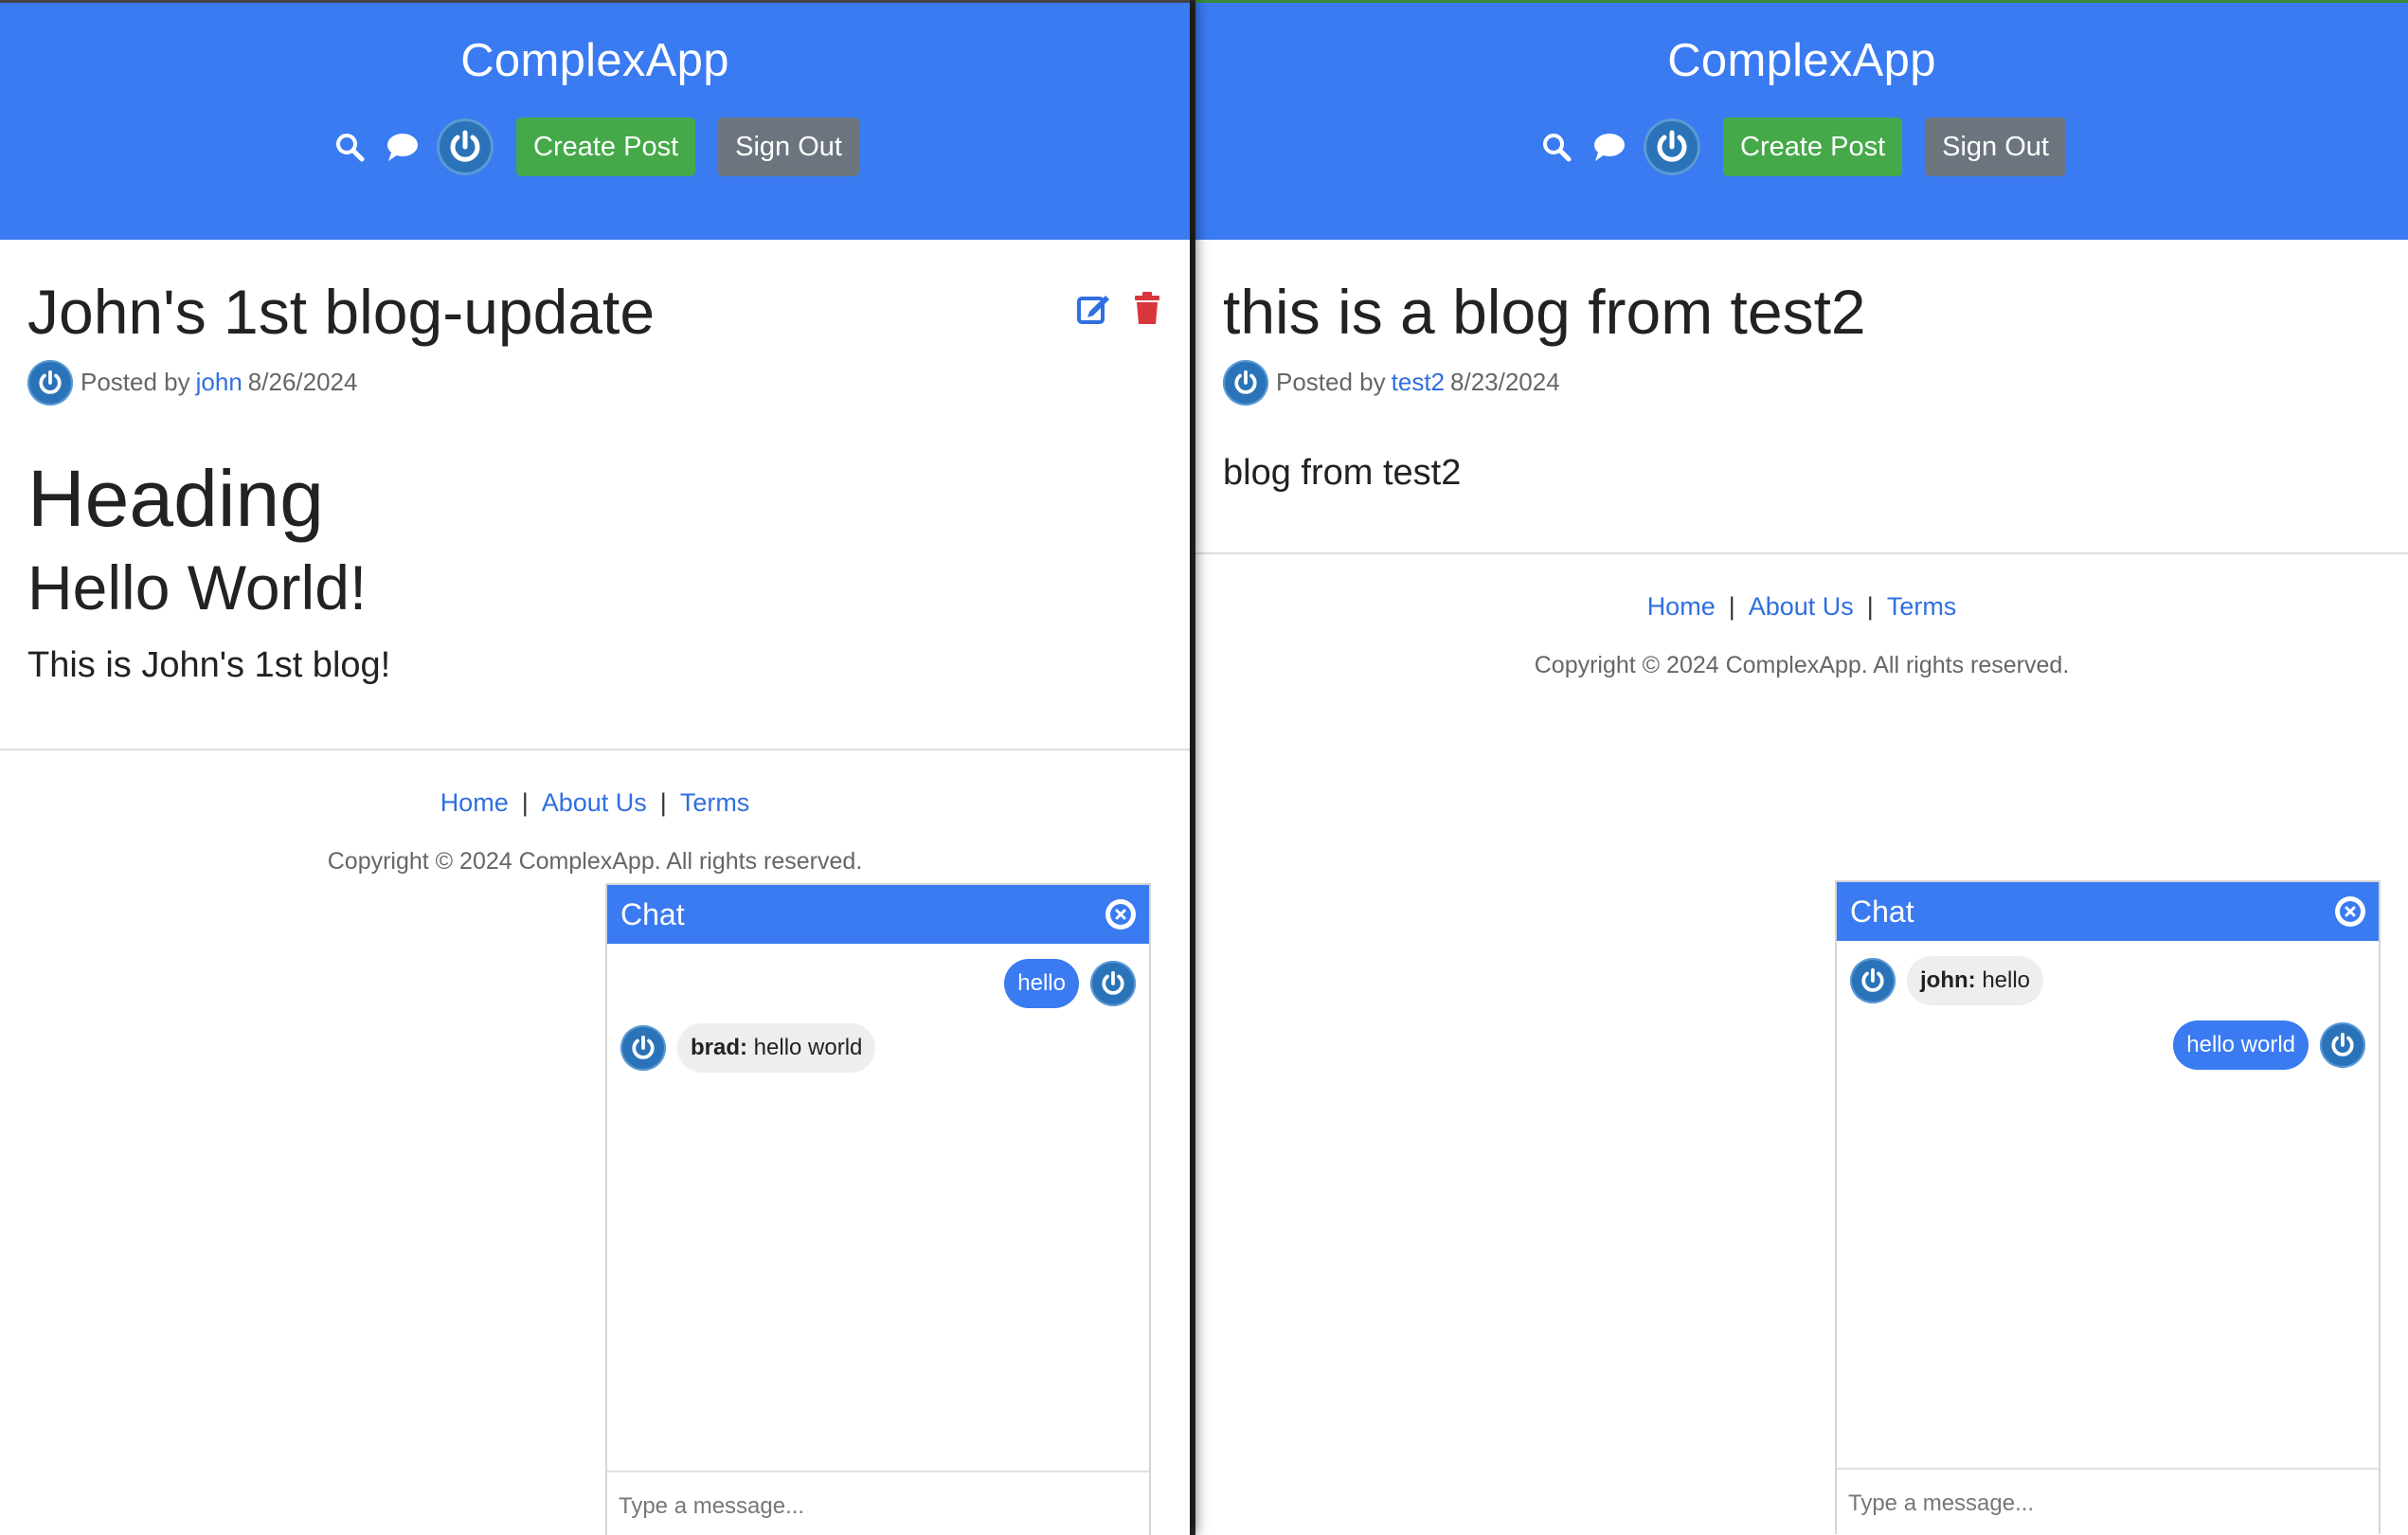 This screenshot has width=2408, height=1535. I want to click on post-meta: Posted by john 8/26/2024, so click(594, 382).